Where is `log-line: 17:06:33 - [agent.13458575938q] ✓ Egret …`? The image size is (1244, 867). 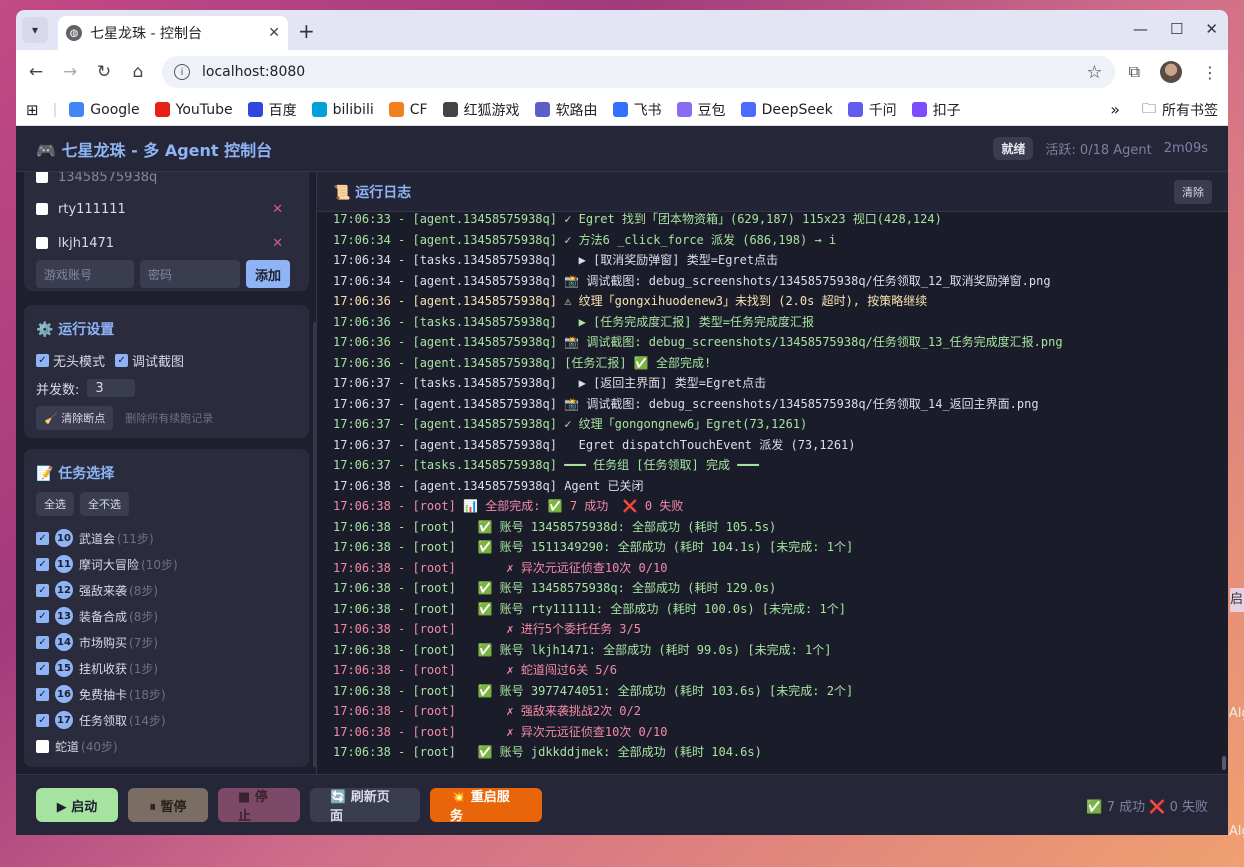
log-line: 17:06:33 - [agent.13458575938q] ✓ Egret … is located at coordinates (637, 219).